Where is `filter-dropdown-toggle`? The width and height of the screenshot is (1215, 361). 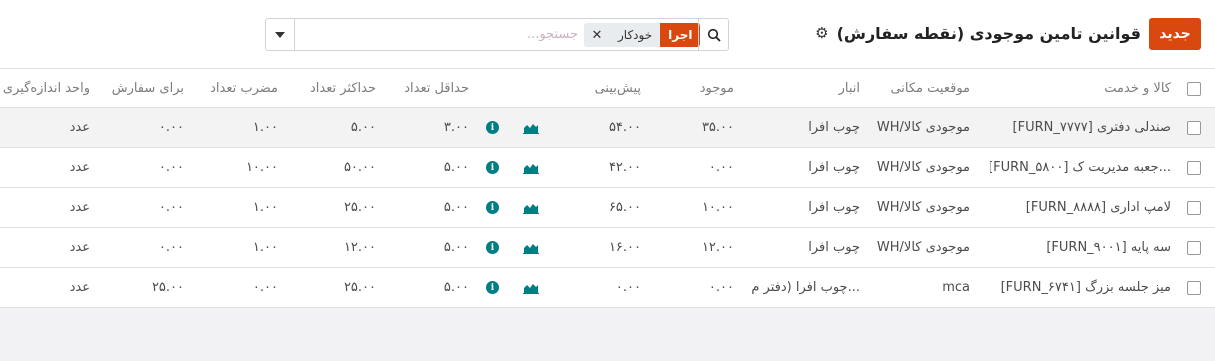 filter-dropdown-toggle is located at coordinates (280, 34).